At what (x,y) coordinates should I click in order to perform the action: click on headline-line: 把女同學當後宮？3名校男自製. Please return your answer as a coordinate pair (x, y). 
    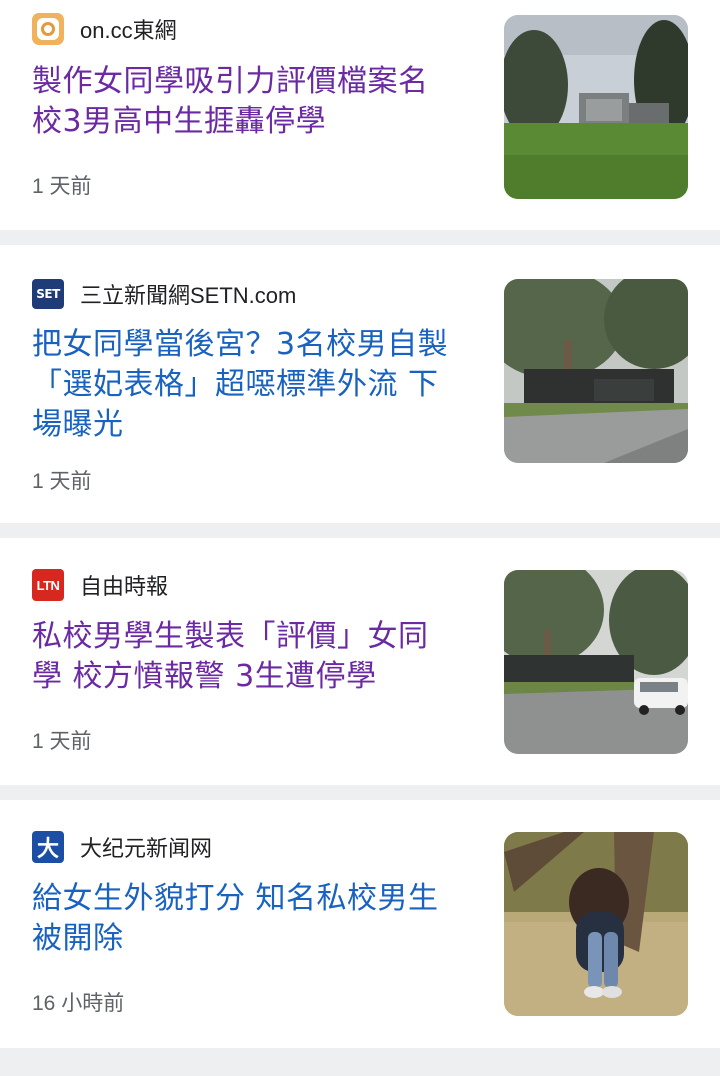
    Looking at the image, I should click on (252, 345).